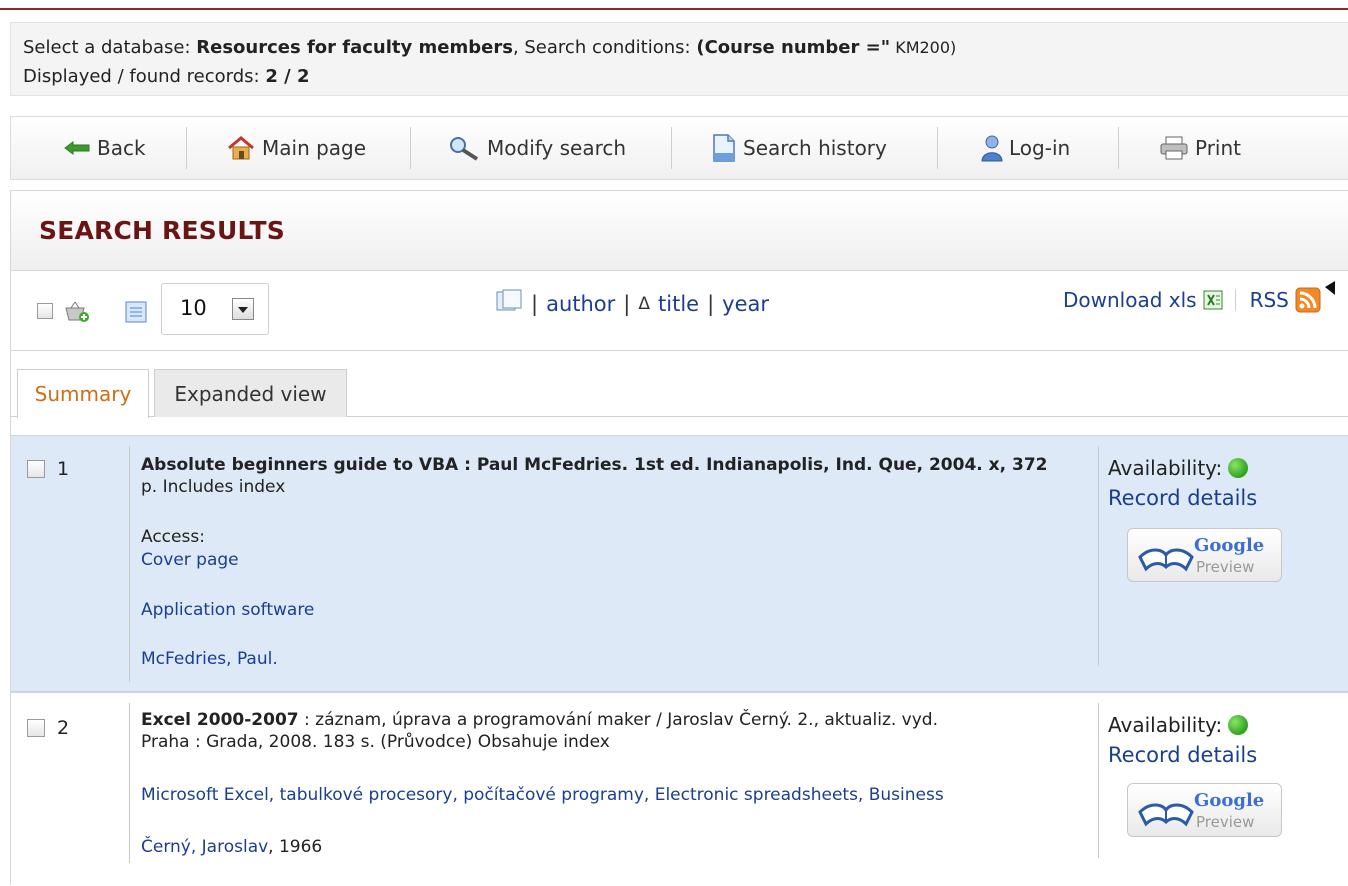 The width and height of the screenshot is (1348, 886). What do you see at coordinates (793, 47) in the screenshot?
I see `search-condition: (Course number ="` at bounding box center [793, 47].